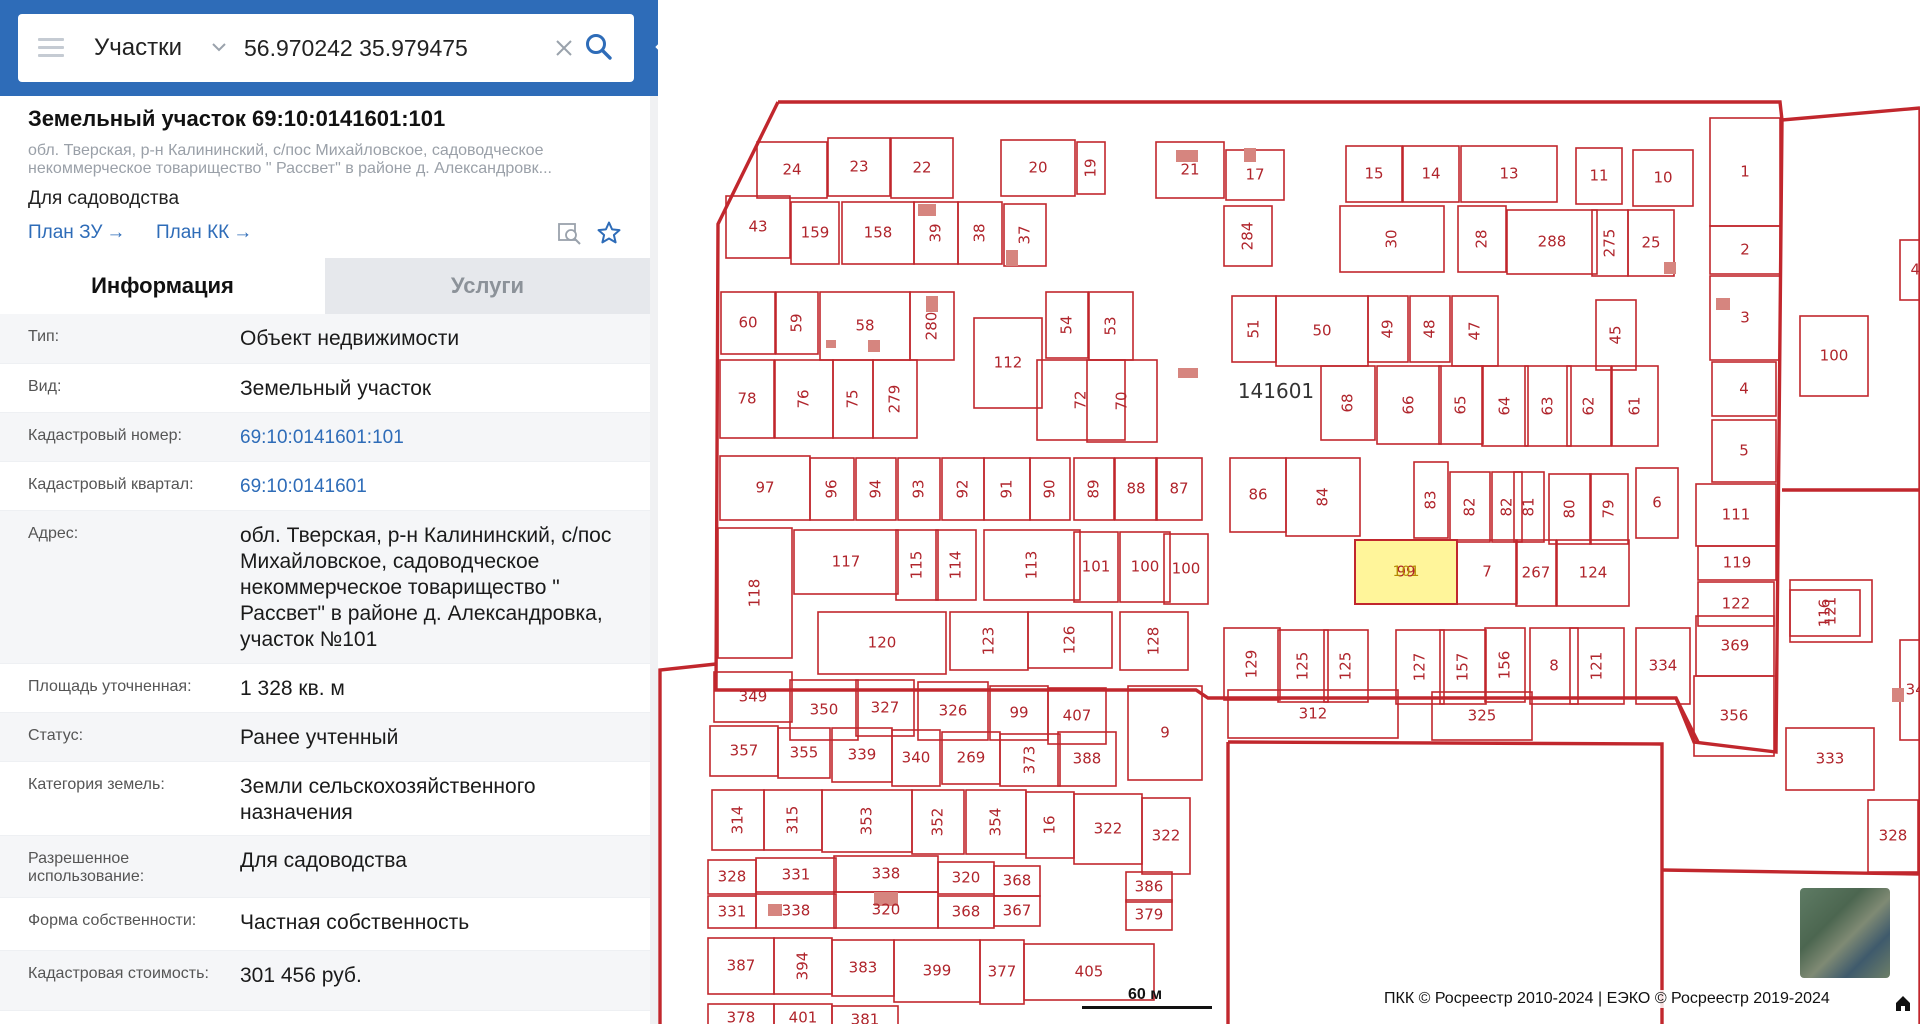 The width and height of the screenshot is (1920, 1024). Describe the element at coordinates (45, 386) in the screenshot. I see `prop-label: Вид:` at that location.